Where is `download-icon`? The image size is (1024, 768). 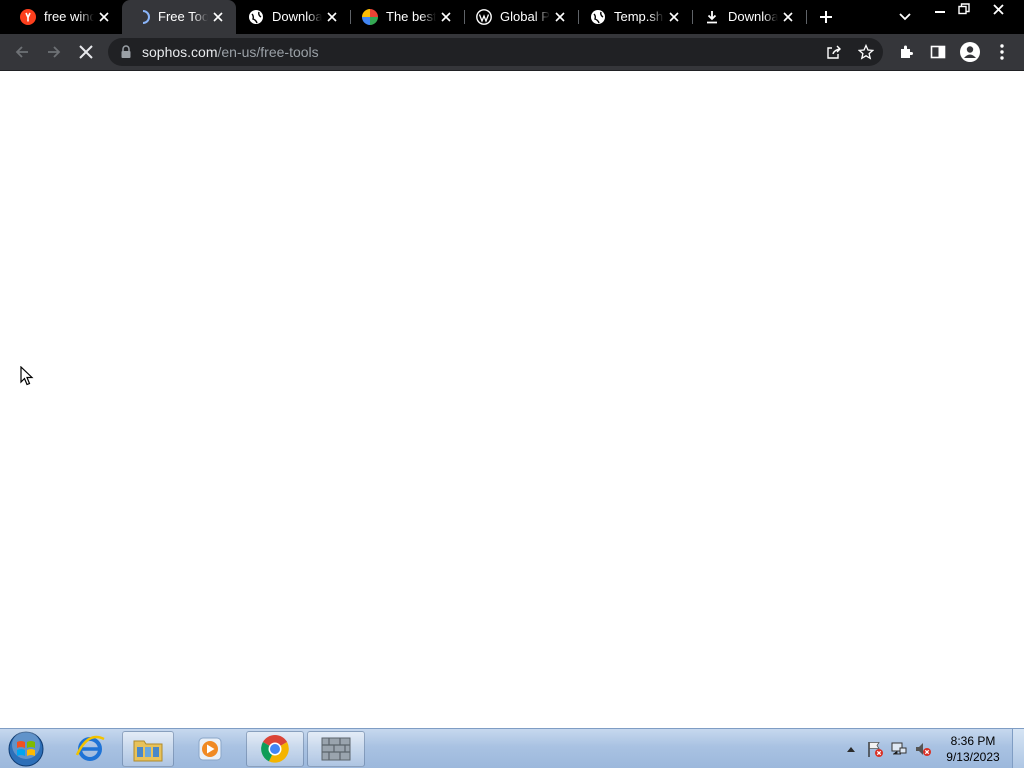
download-icon is located at coordinates (712, 17).